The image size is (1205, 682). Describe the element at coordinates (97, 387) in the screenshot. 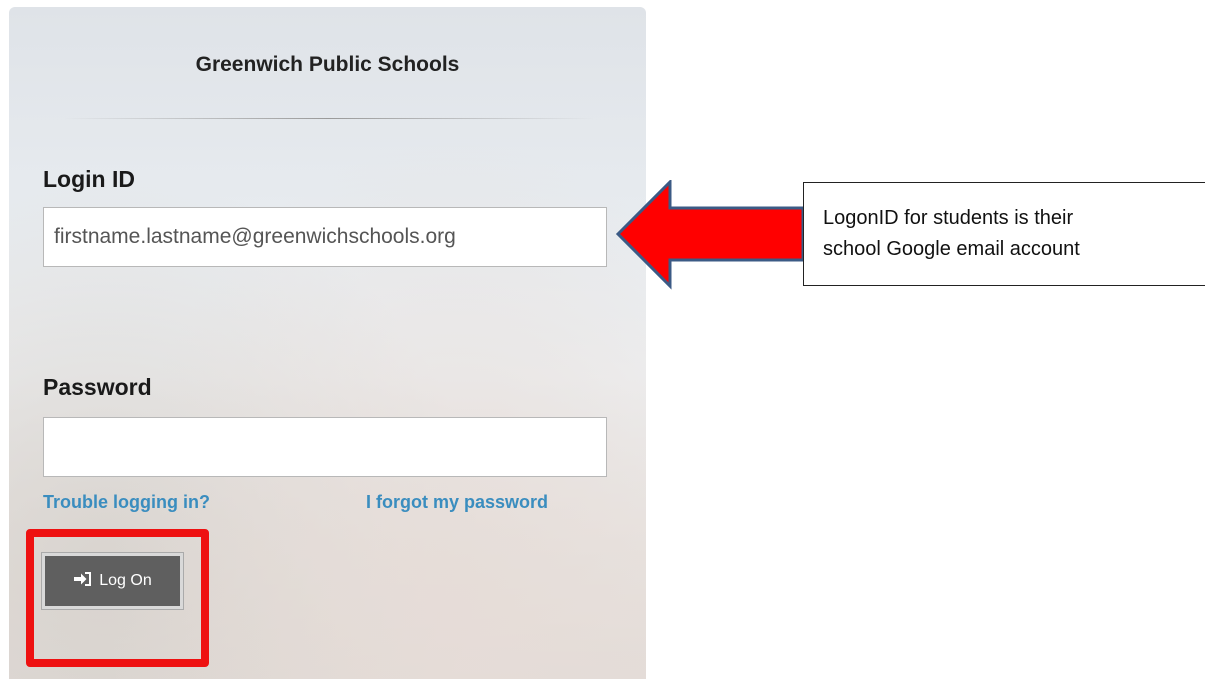

I see `password-label: Password` at that location.